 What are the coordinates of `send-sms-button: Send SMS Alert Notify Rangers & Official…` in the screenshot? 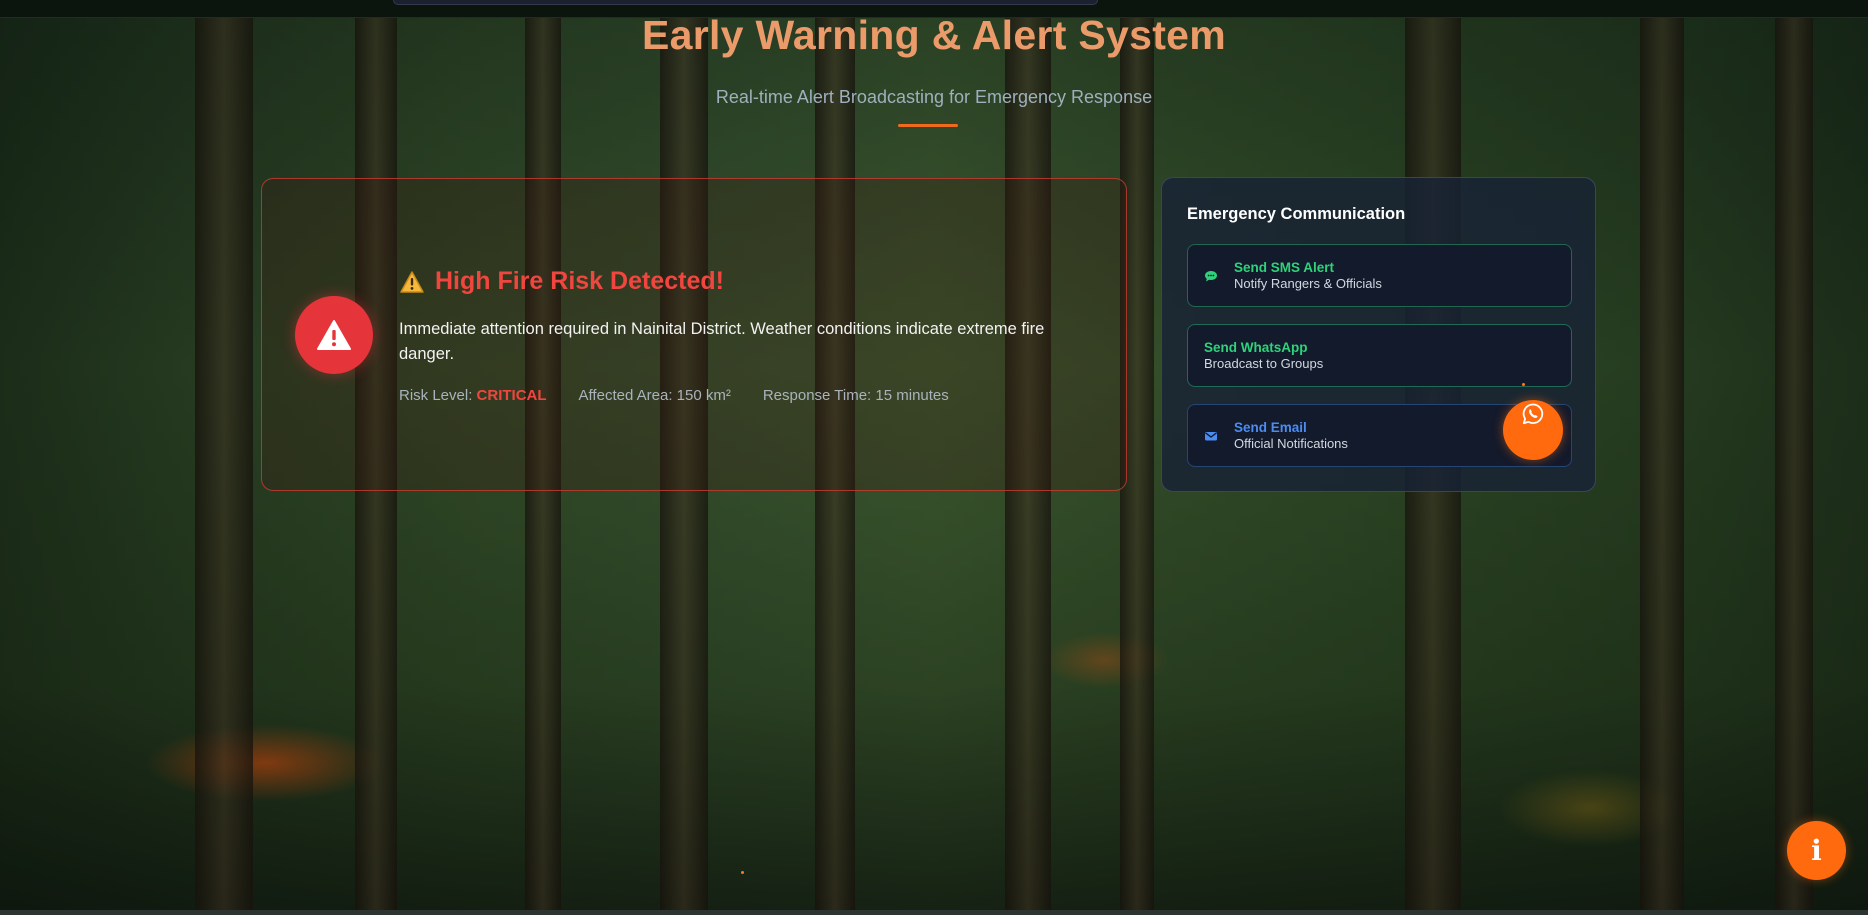 It's located at (1379, 275).